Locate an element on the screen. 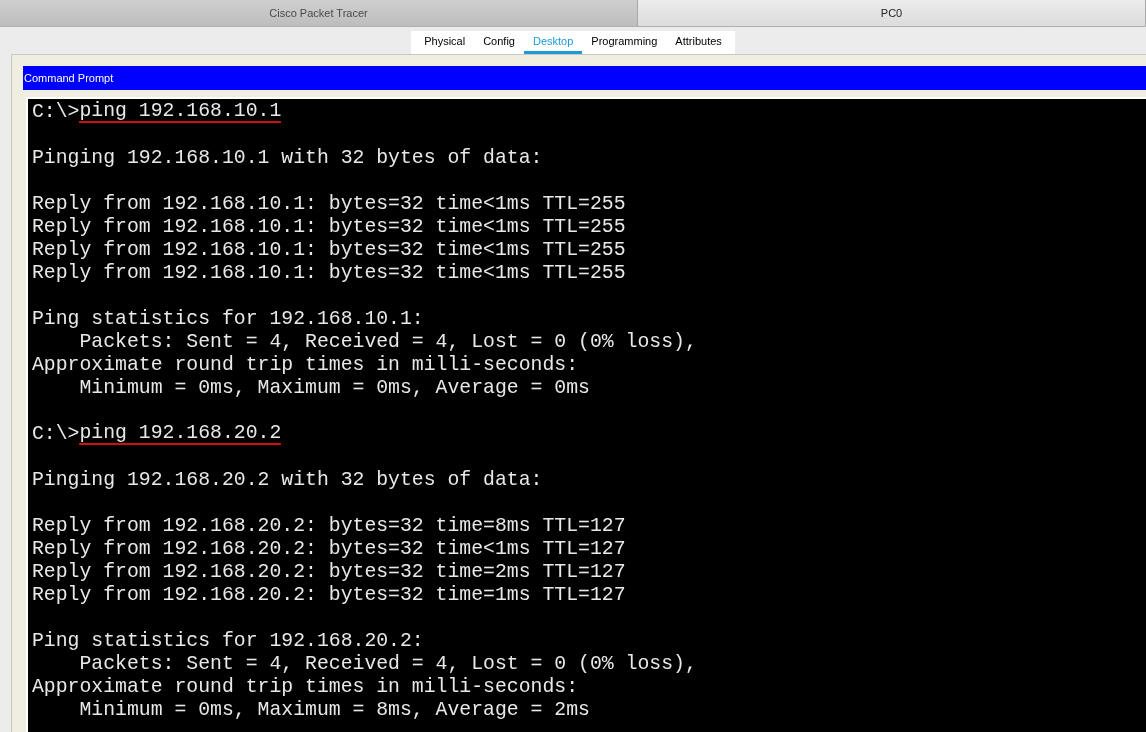  terminal-output-line: Ping statistics for 192.168.20.2: is located at coordinates (228, 641).